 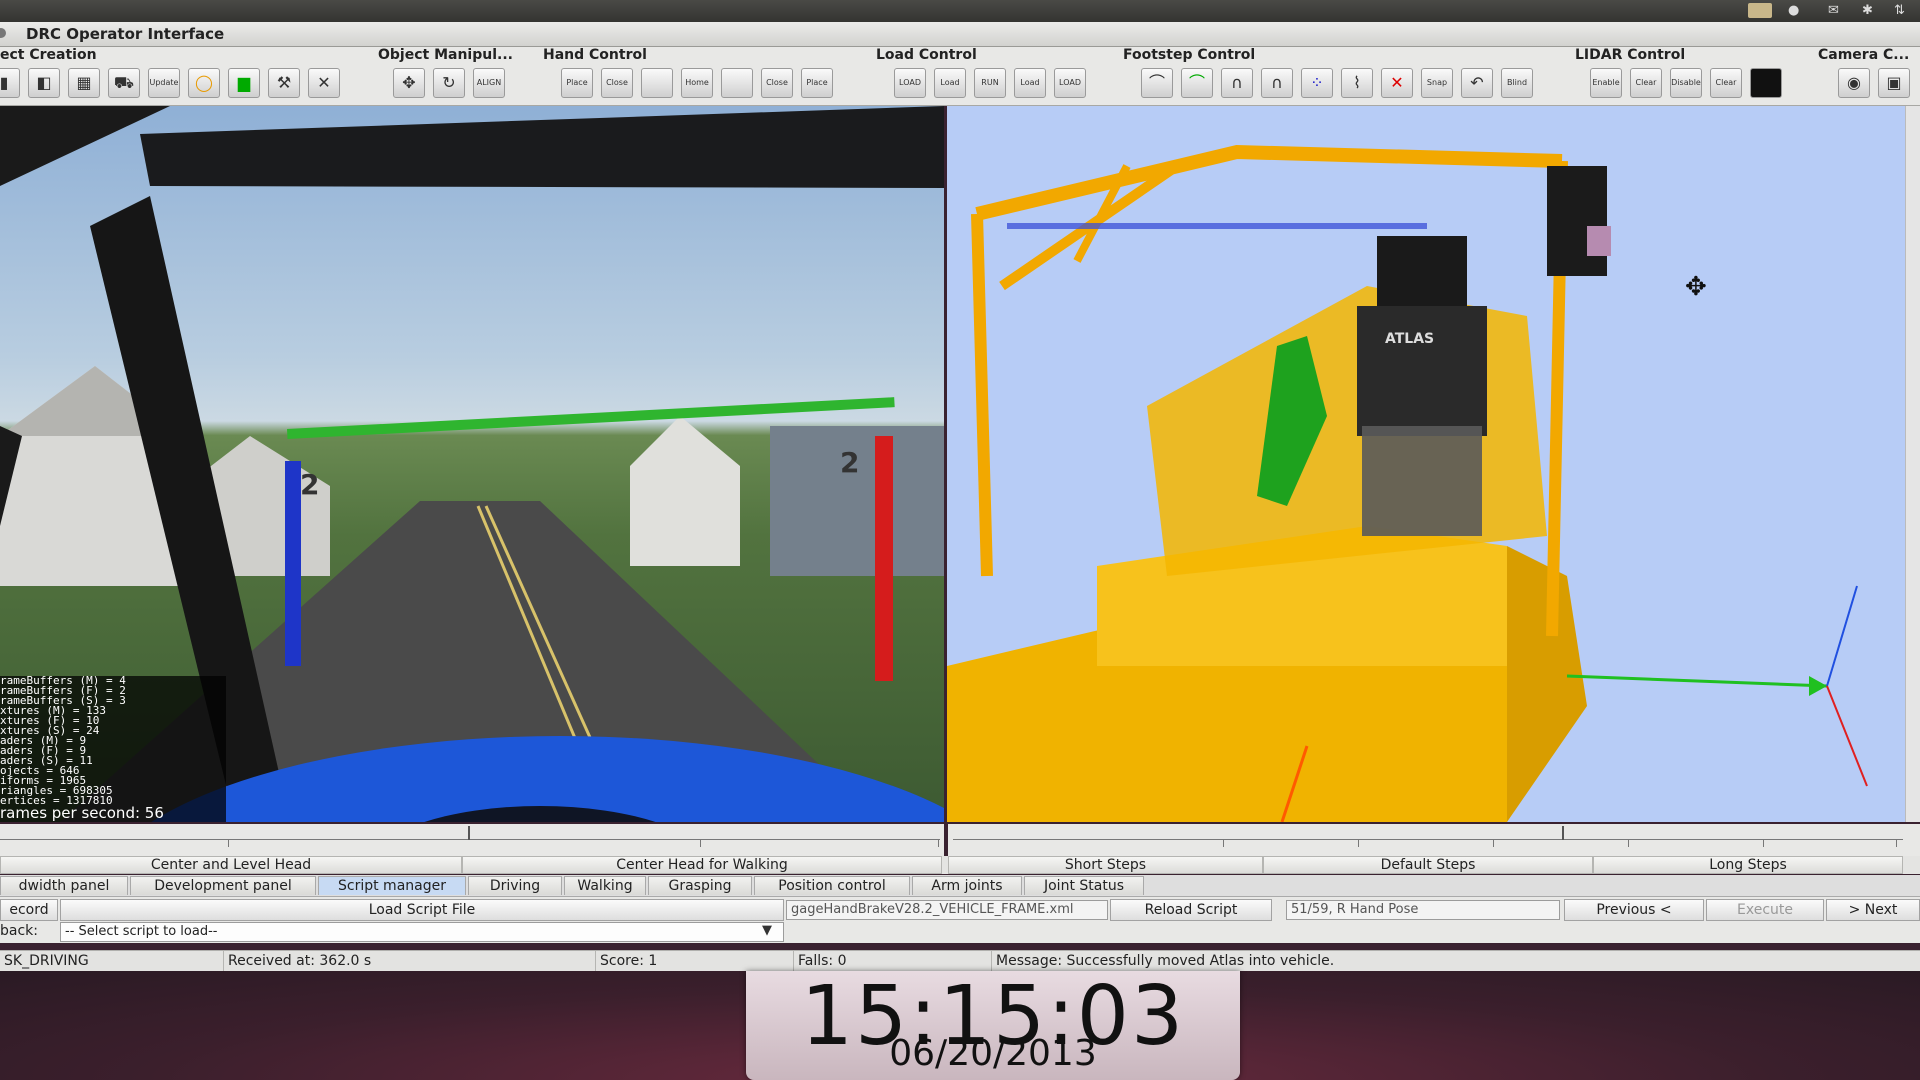 What do you see at coordinates (392, 885) in the screenshot?
I see `tab-script-manager: Script manager` at bounding box center [392, 885].